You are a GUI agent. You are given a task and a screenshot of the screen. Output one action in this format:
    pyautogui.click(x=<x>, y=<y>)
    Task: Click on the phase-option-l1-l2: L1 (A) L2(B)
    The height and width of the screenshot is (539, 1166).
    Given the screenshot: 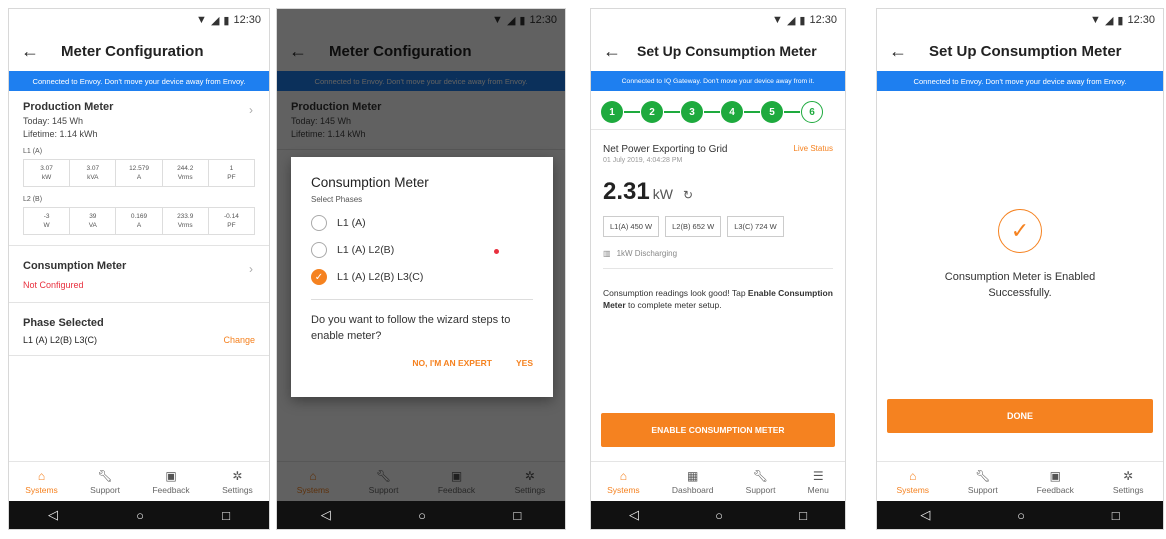 What is the action you would take?
    pyautogui.click(x=422, y=250)
    